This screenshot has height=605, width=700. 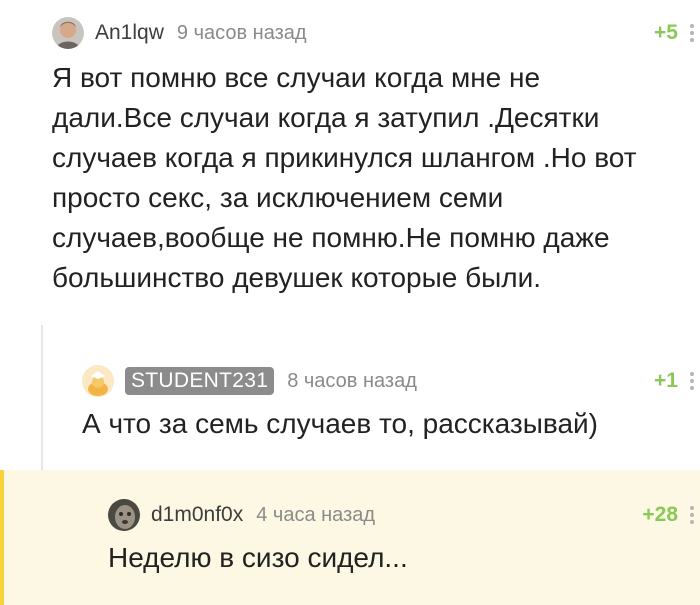 I want to click on new-comment-indicator, so click(x=2, y=537).